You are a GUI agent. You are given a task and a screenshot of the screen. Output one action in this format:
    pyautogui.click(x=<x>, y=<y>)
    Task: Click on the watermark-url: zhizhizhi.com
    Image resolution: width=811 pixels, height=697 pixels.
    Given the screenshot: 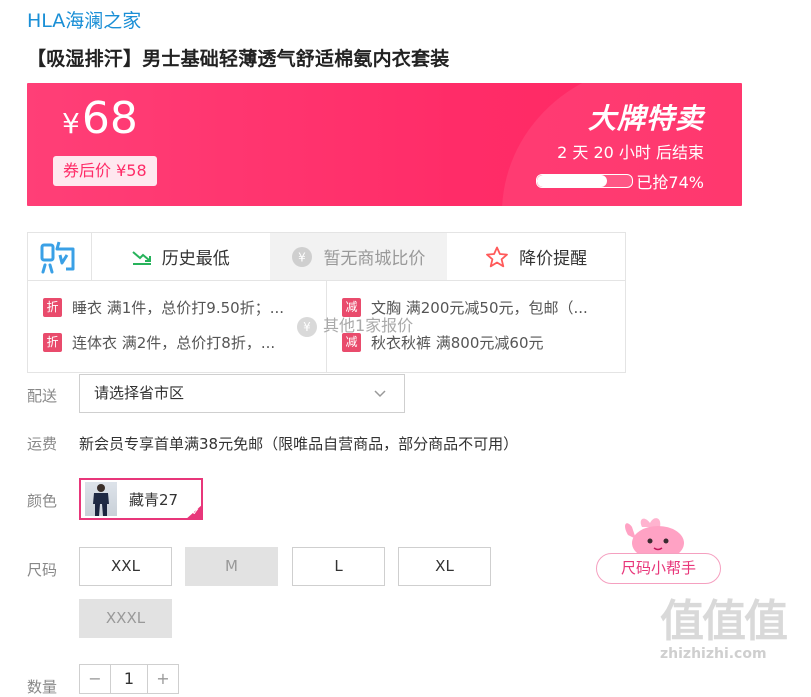 What is the action you would take?
    pyautogui.click(x=713, y=654)
    